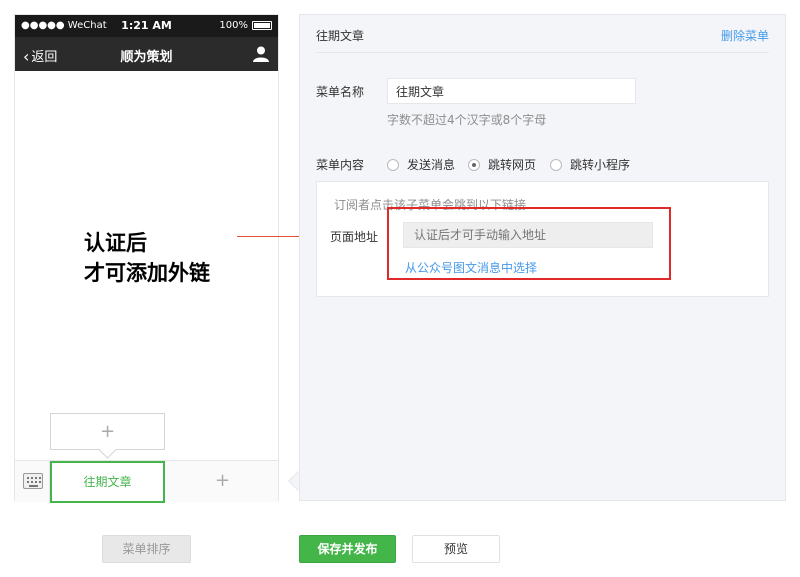 The width and height of the screenshot is (800, 577). I want to click on page-url-label: 页面地址, so click(354, 237).